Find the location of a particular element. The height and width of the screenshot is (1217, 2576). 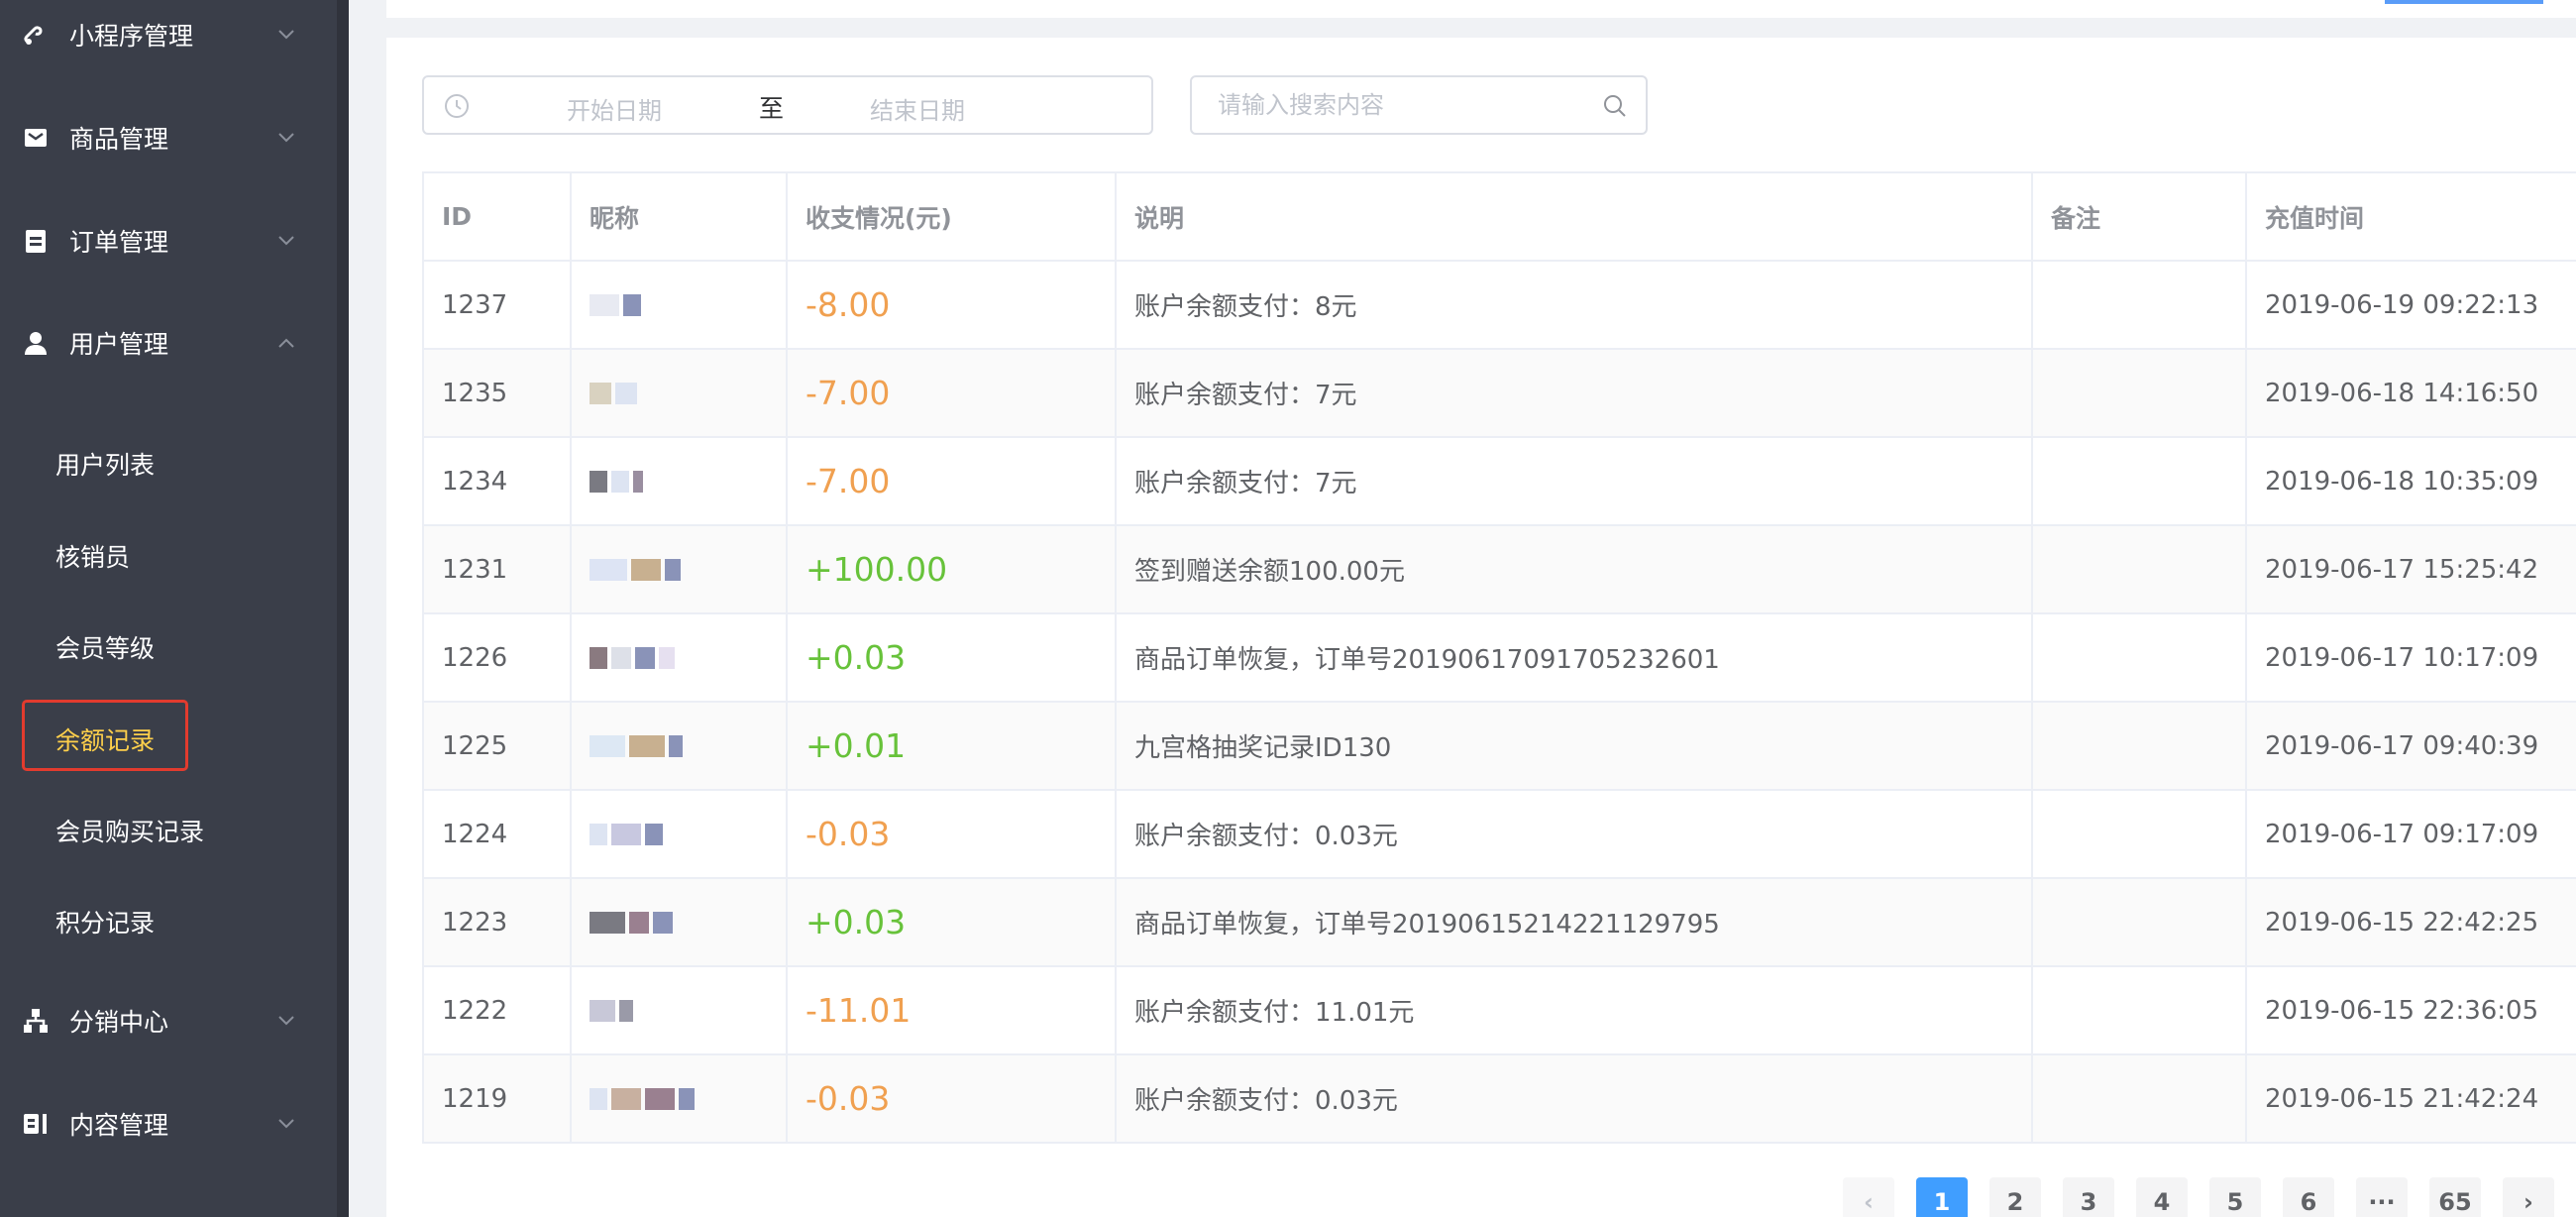

cell-time: 2019-06-15 21:42:24 is located at coordinates (2411, 1098).